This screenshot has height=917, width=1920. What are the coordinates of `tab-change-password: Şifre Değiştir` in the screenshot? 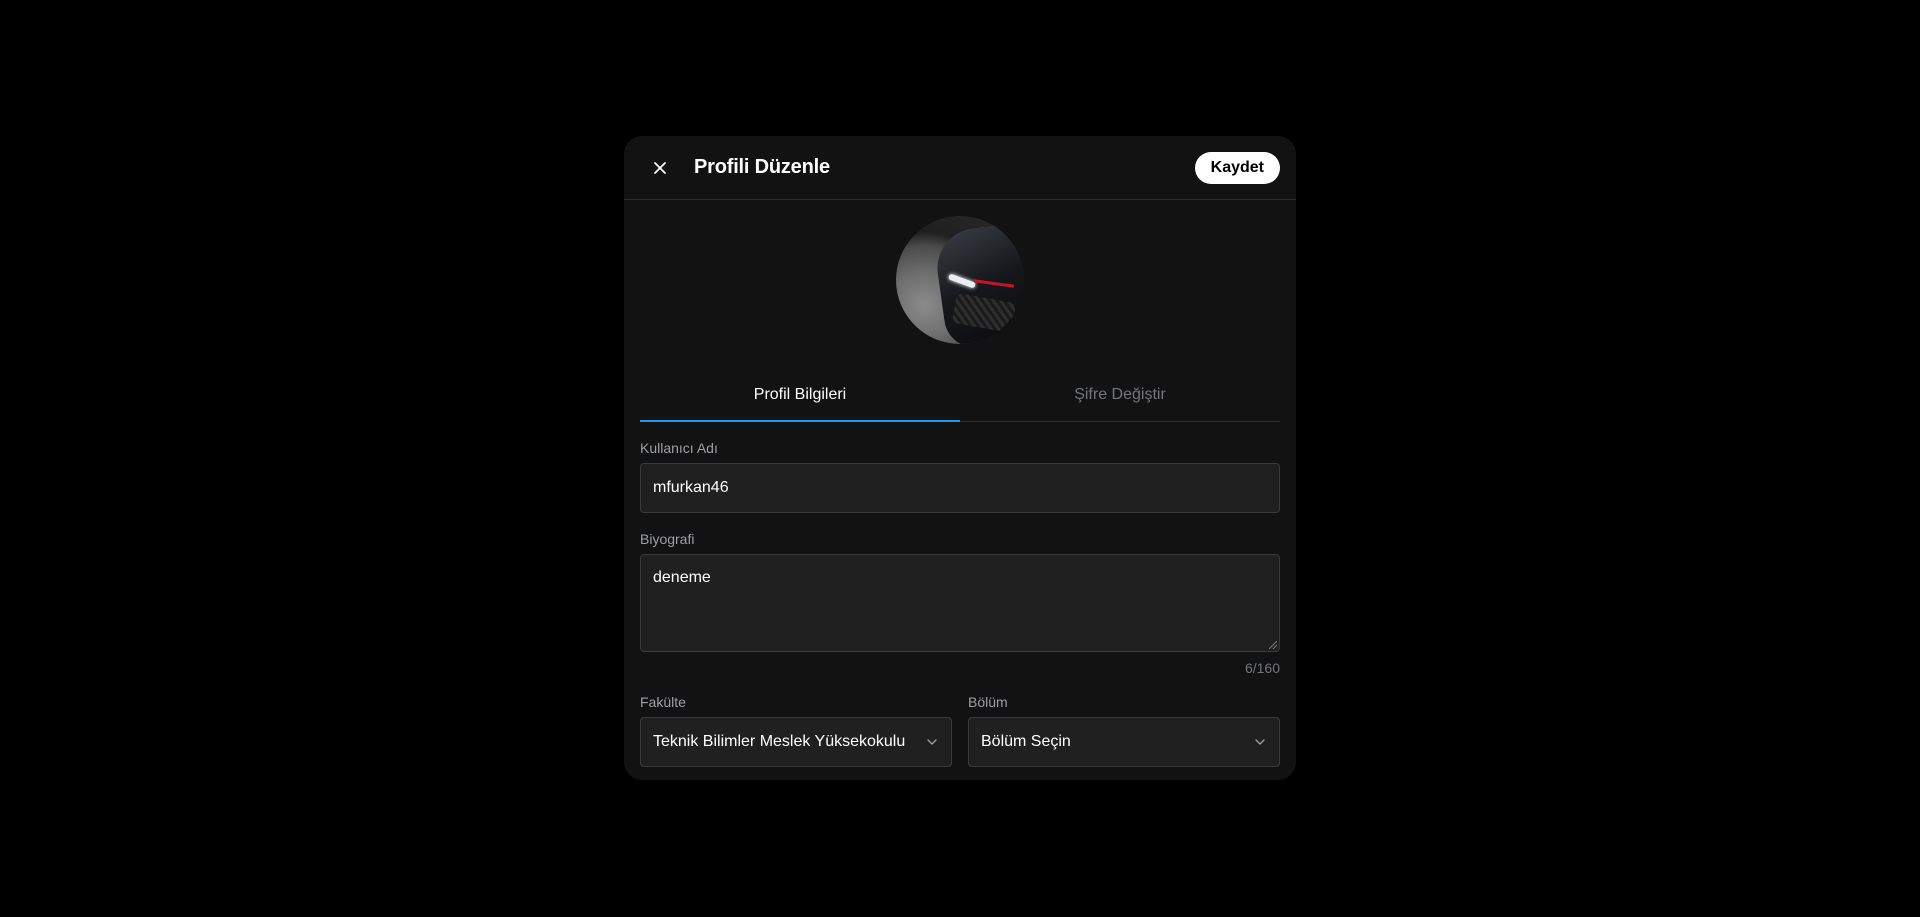 It's located at (1120, 394).